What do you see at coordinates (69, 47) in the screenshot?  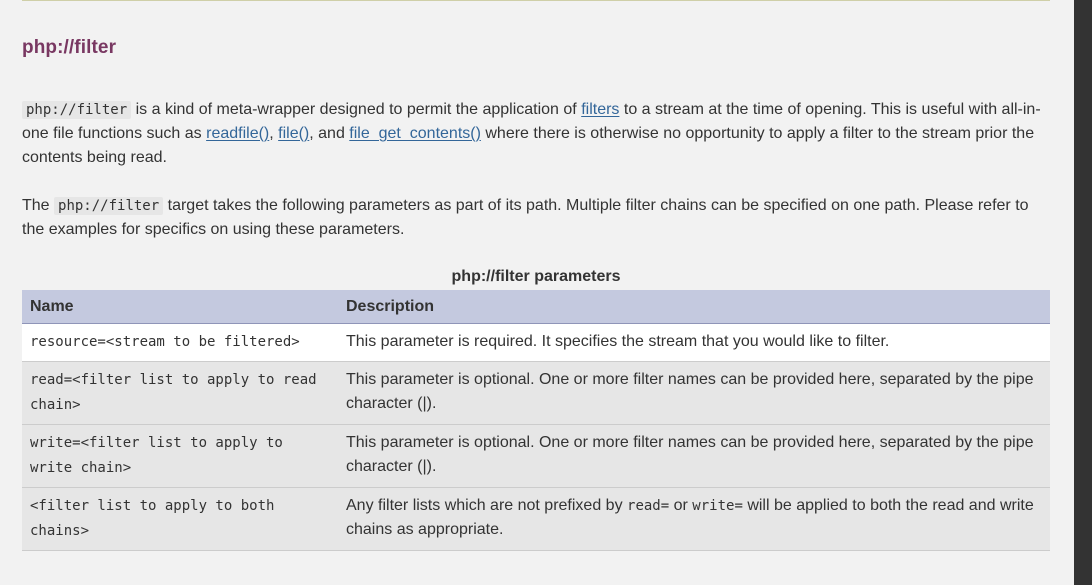 I see `section-title: php://filter` at bounding box center [69, 47].